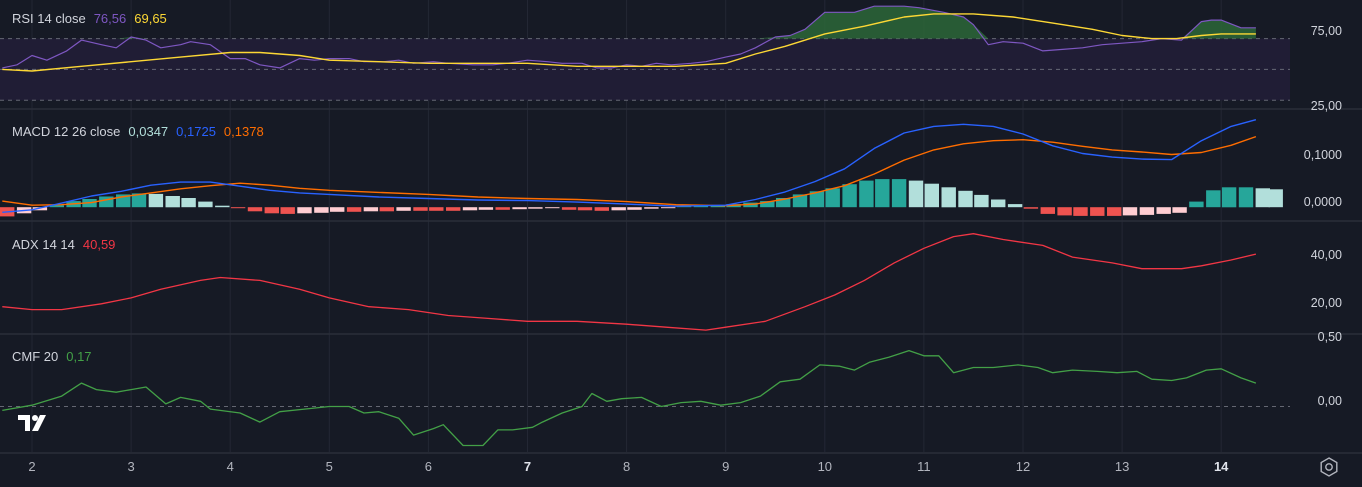 The image size is (1362, 487). Describe the element at coordinates (1326, 255) in the screenshot. I see `adx-axis-label-high: 40,00` at that location.